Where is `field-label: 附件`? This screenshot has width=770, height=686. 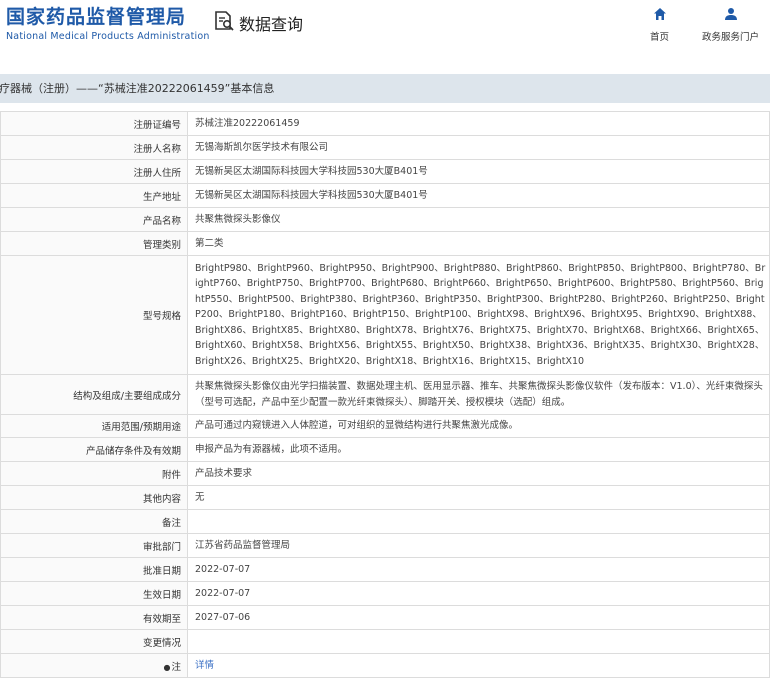
field-label: 附件 is located at coordinates (94, 473).